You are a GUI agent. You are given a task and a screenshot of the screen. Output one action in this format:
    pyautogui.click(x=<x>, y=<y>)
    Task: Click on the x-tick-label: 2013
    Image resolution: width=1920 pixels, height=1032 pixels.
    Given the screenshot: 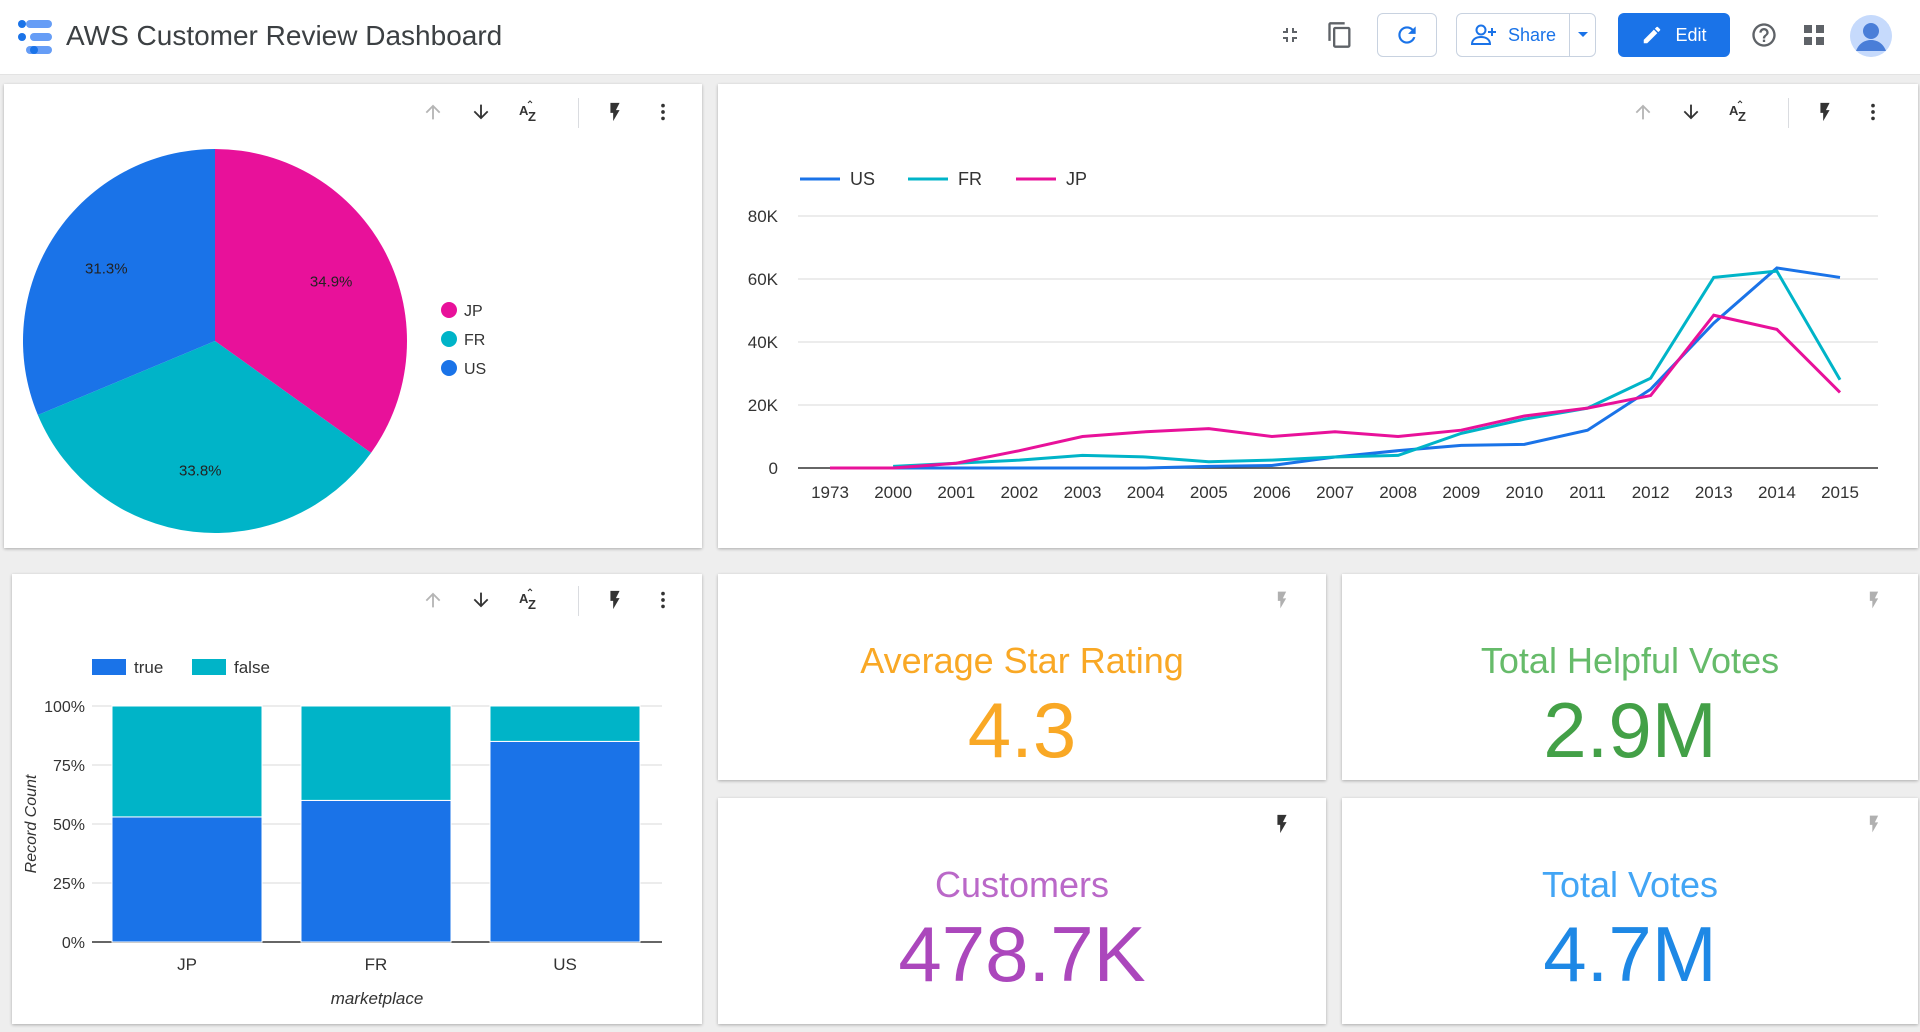 What is the action you would take?
    pyautogui.click(x=1714, y=492)
    